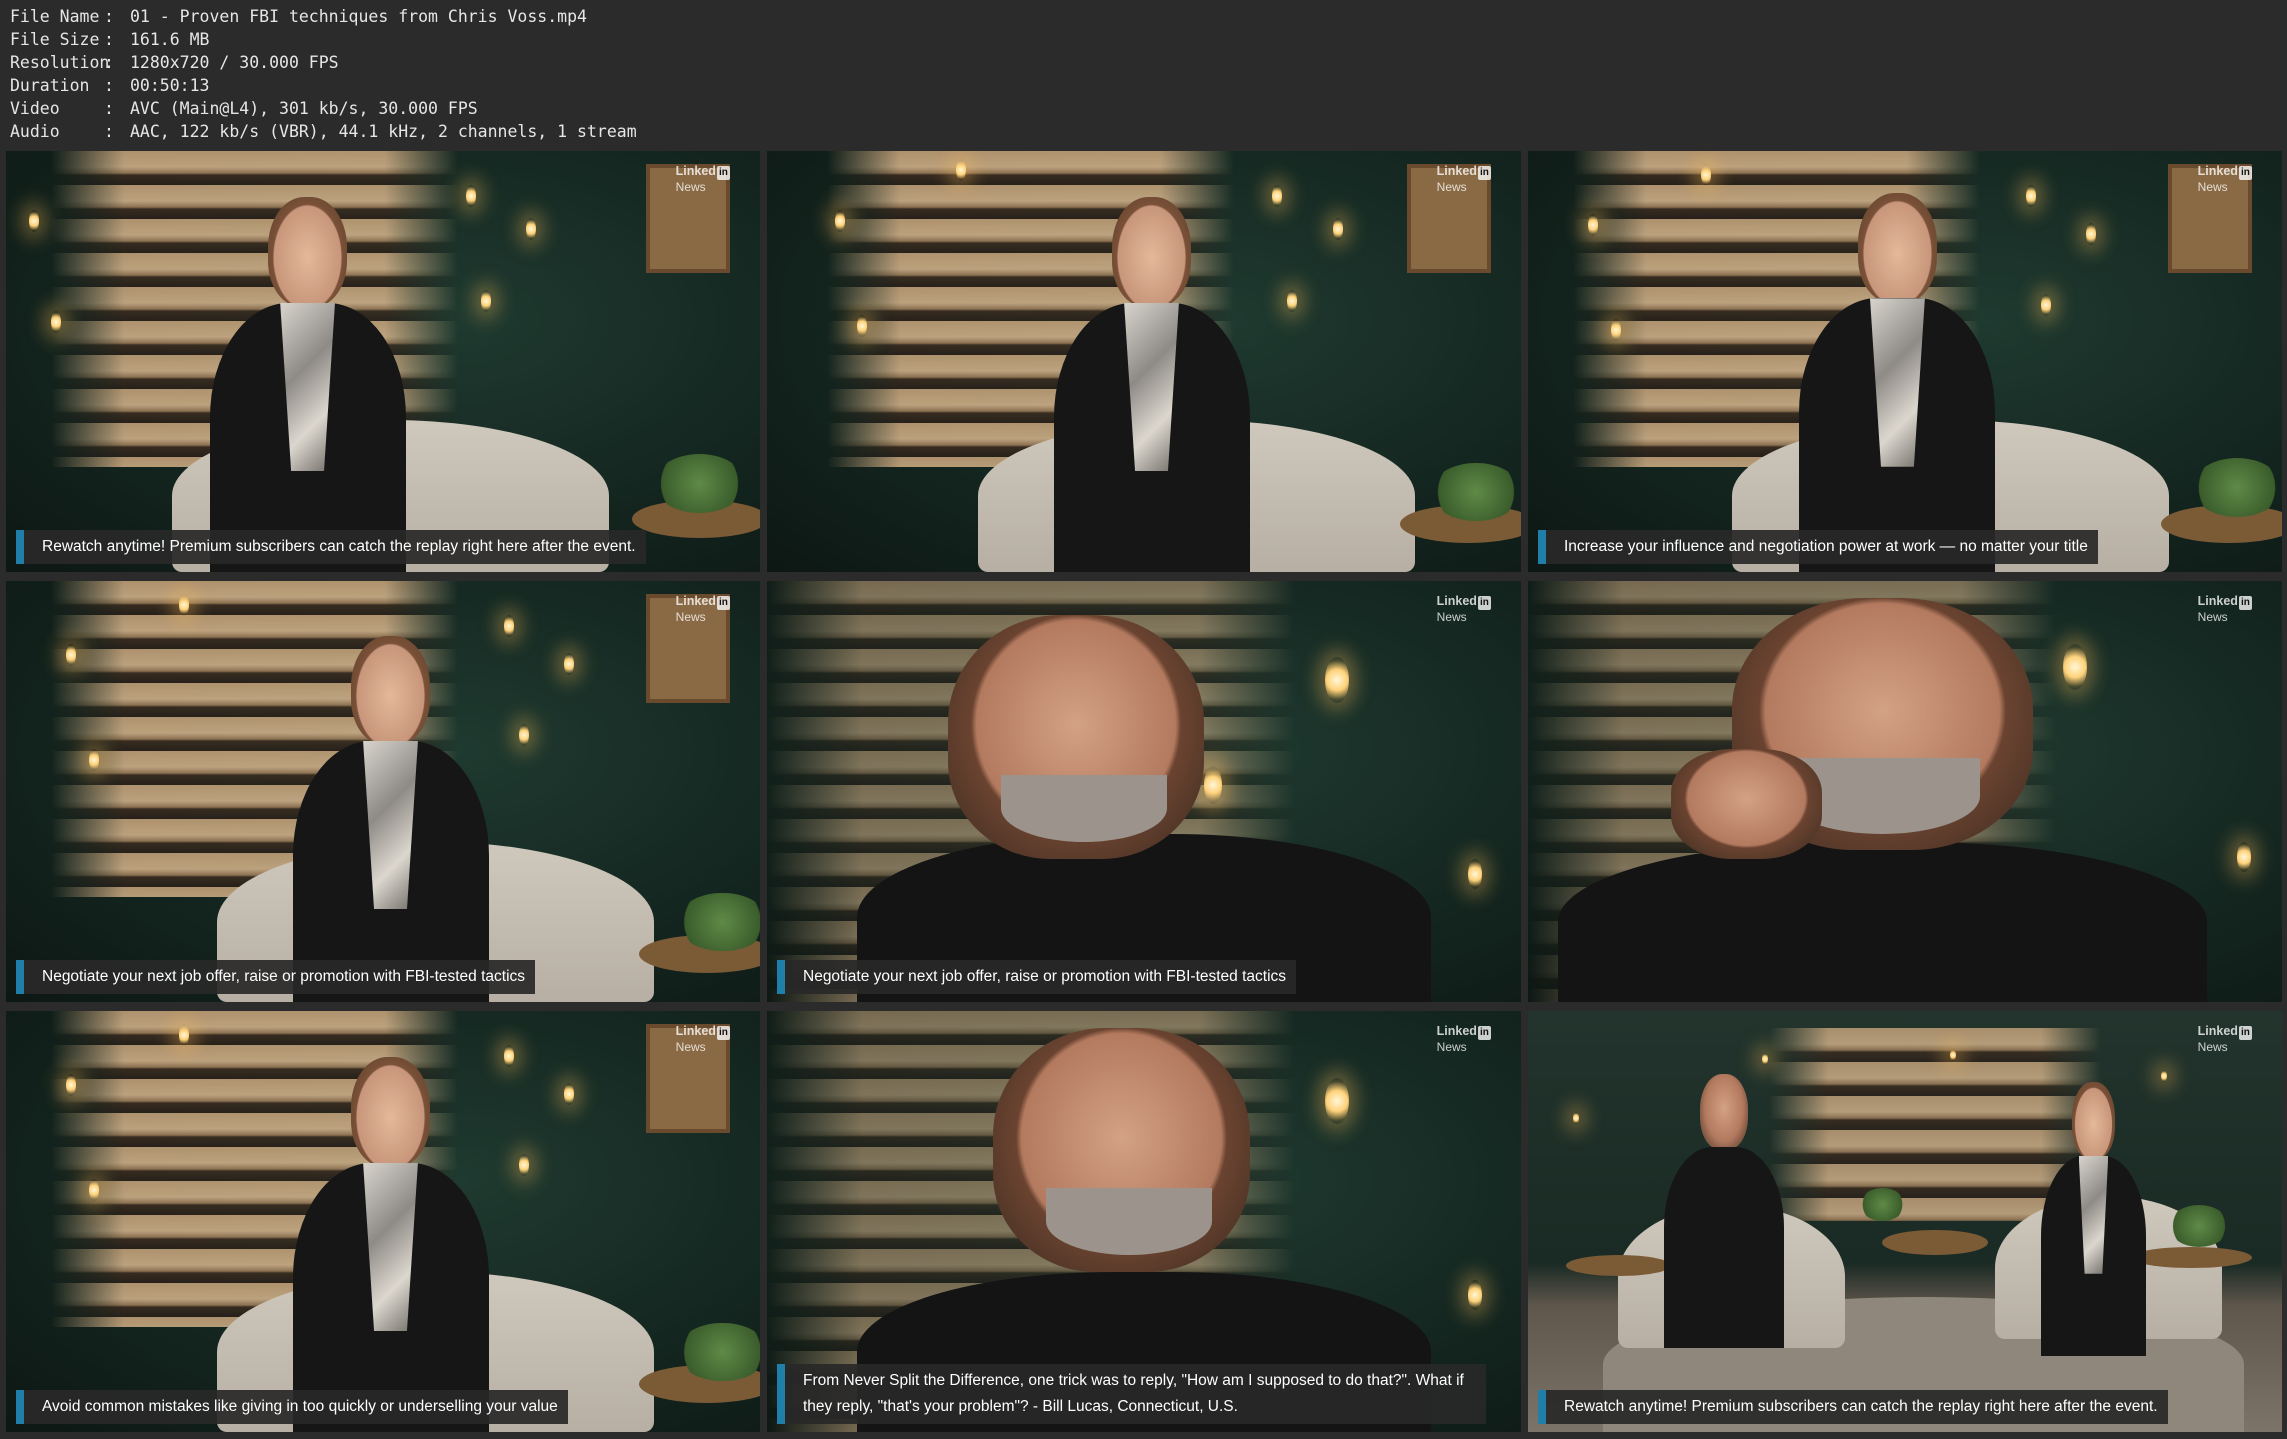  What do you see at coordinates (323, 39) in the screenshot?
I see `info-row-file-size: File Size:161.6 MB` at bounding box center [323, 39].